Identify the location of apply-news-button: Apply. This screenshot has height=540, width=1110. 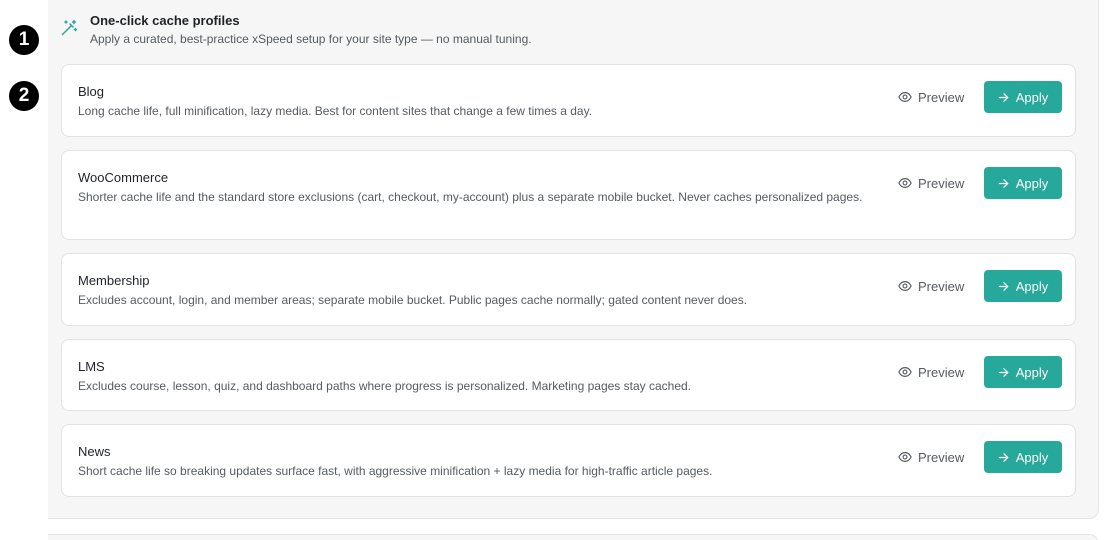
(1023, 457).